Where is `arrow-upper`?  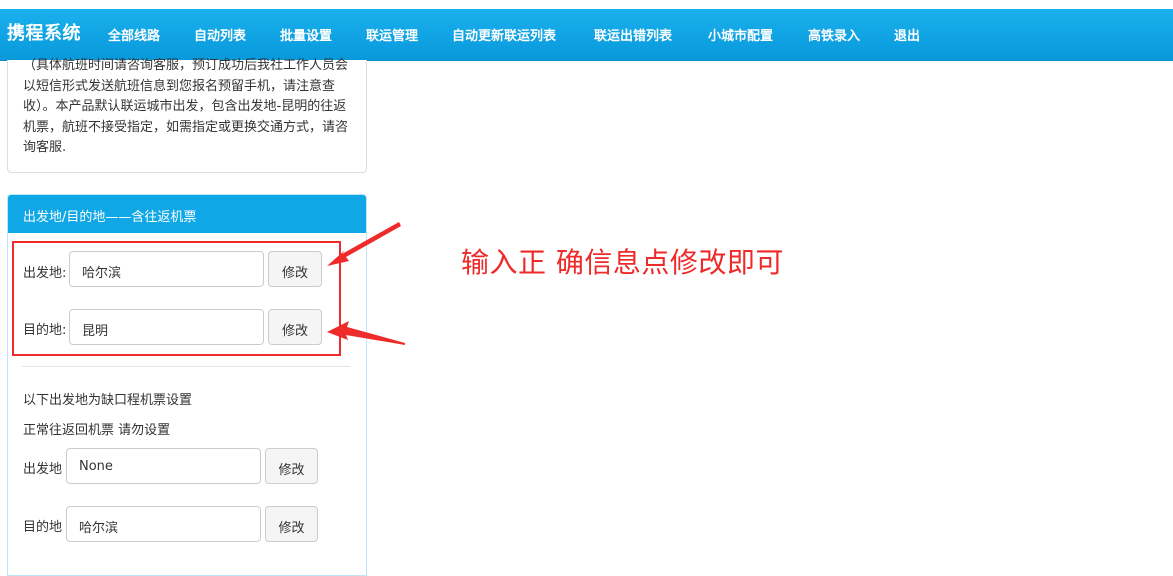
arrow-upper is located at coordinates (364, 244).